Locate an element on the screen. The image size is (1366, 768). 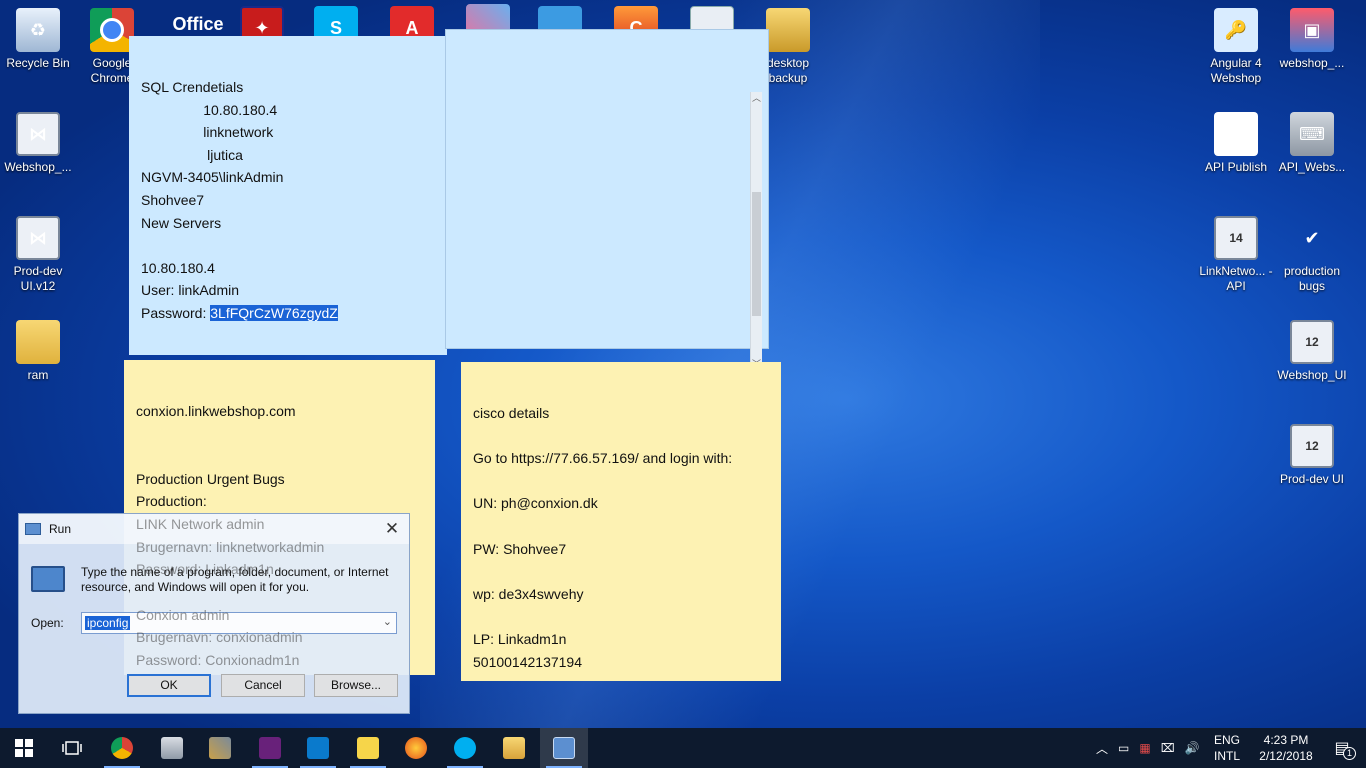
ok-button: OK is located at coordinates (169, 685).